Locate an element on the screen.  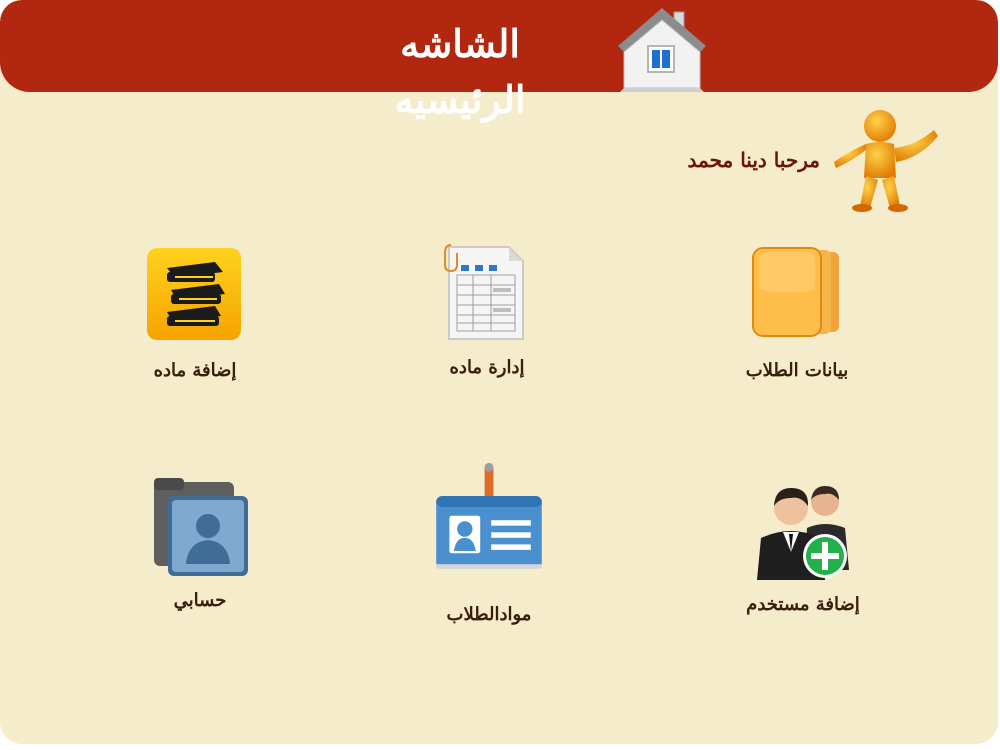
id-card-icon is located at coordinates (489, 516).